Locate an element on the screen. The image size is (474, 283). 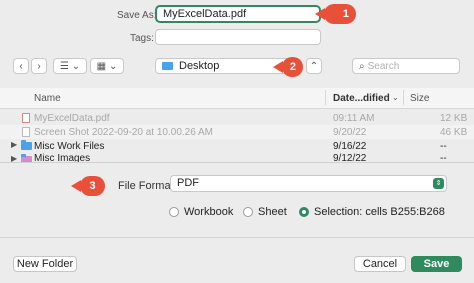
file-size: 12 KB is located at coordinates (454, 118).